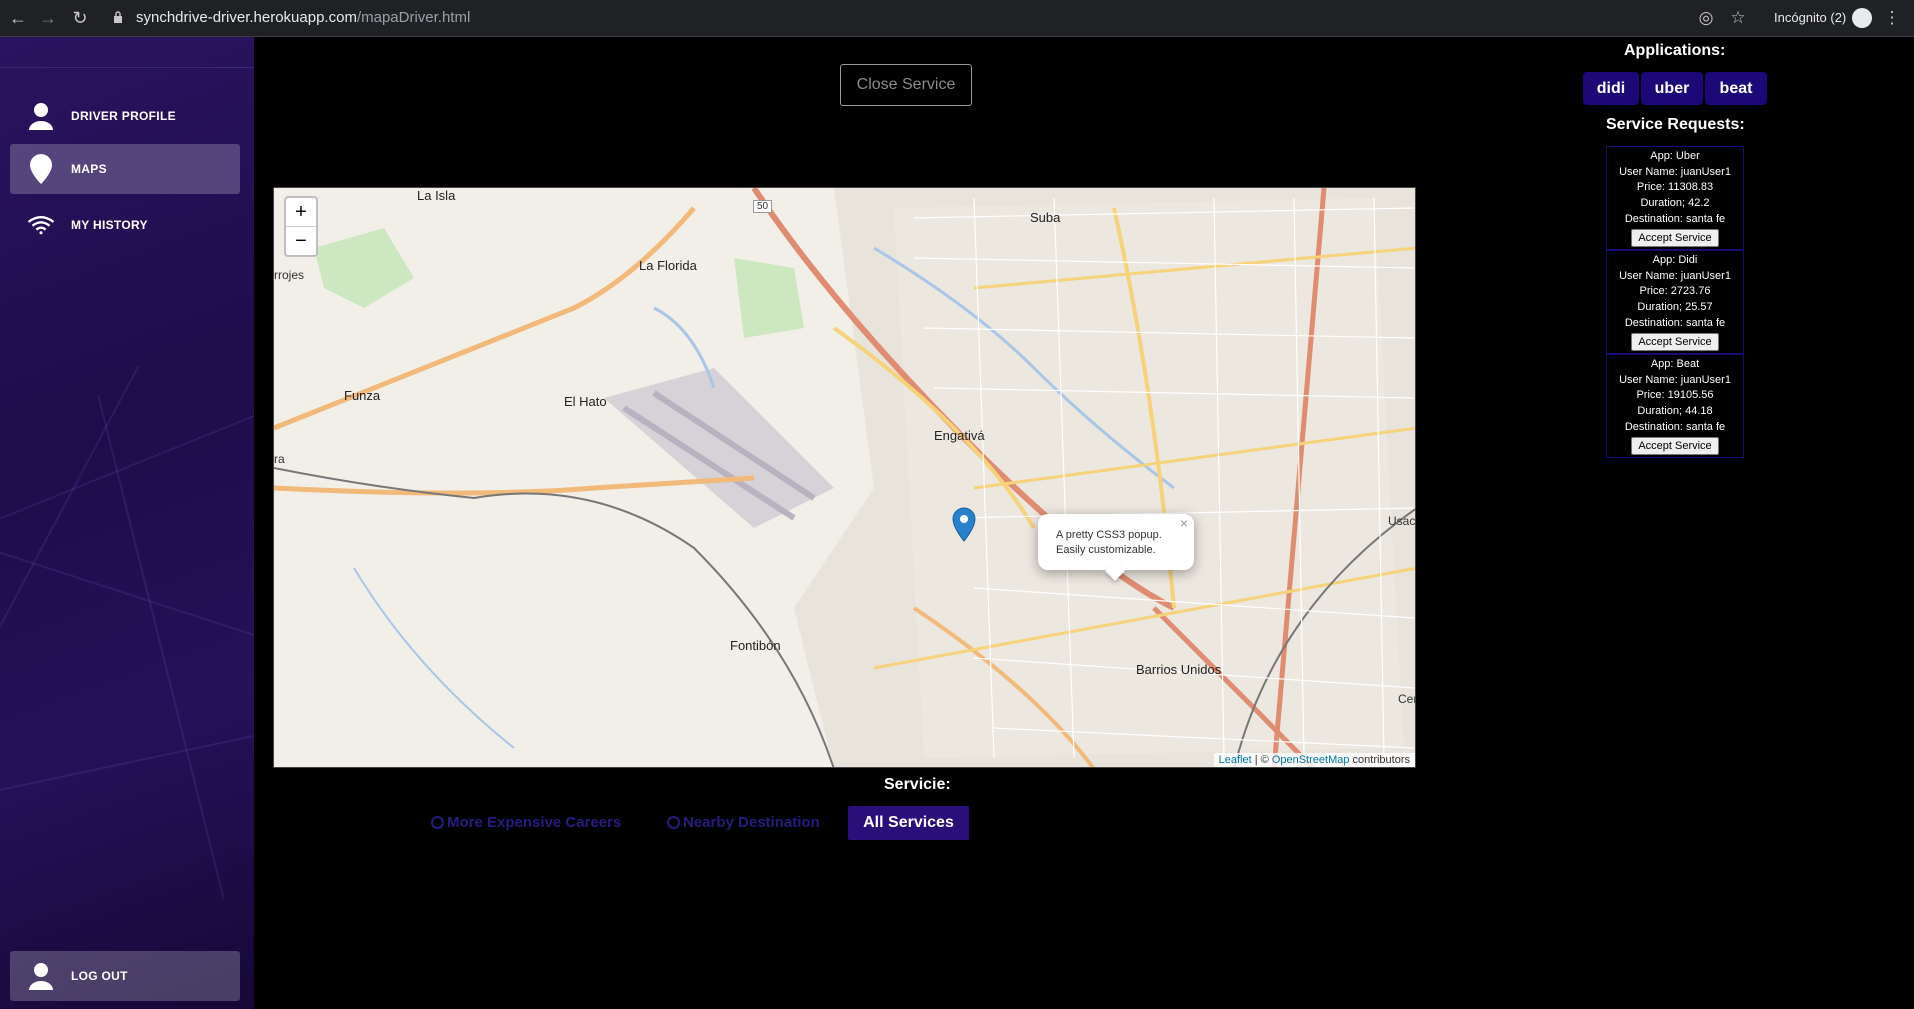 The height and width of the screenshot is (1009, 1914). I want to click on map-place-label: Funza, so click(362, 395).